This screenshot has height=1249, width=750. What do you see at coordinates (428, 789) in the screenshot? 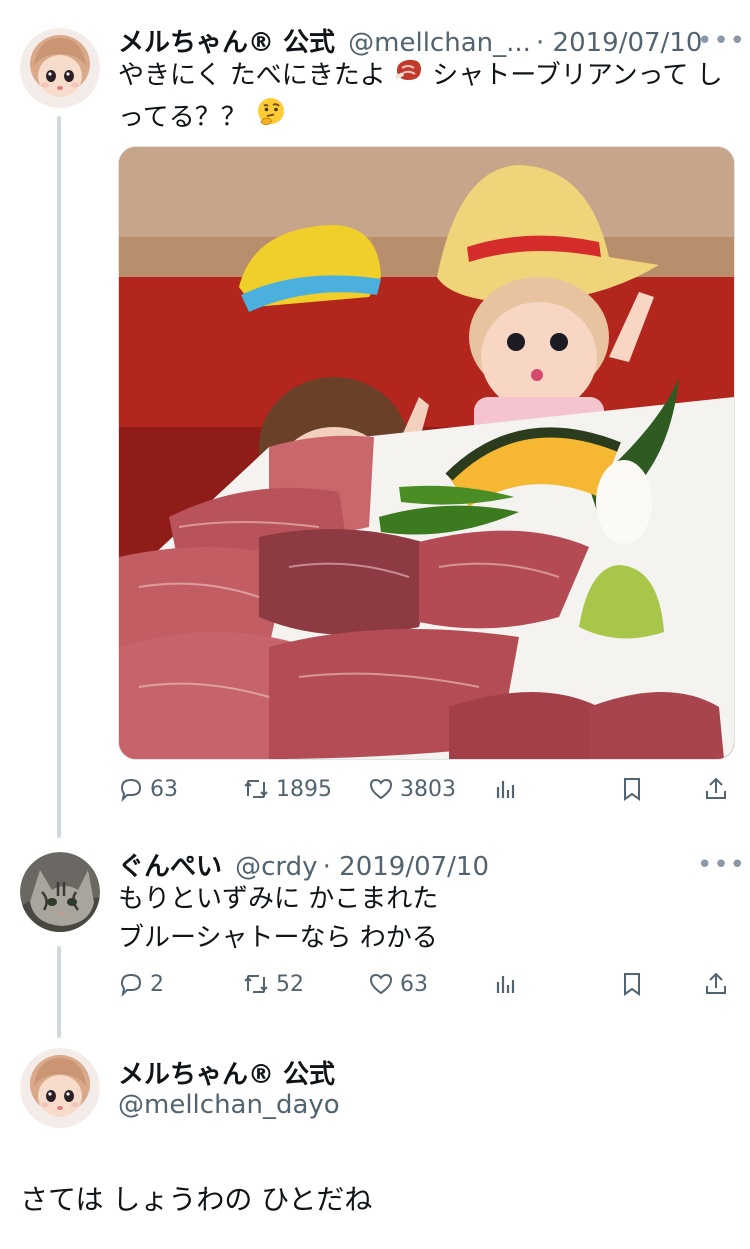
I see `like-count: 3803` at bounding box center [428, 789].